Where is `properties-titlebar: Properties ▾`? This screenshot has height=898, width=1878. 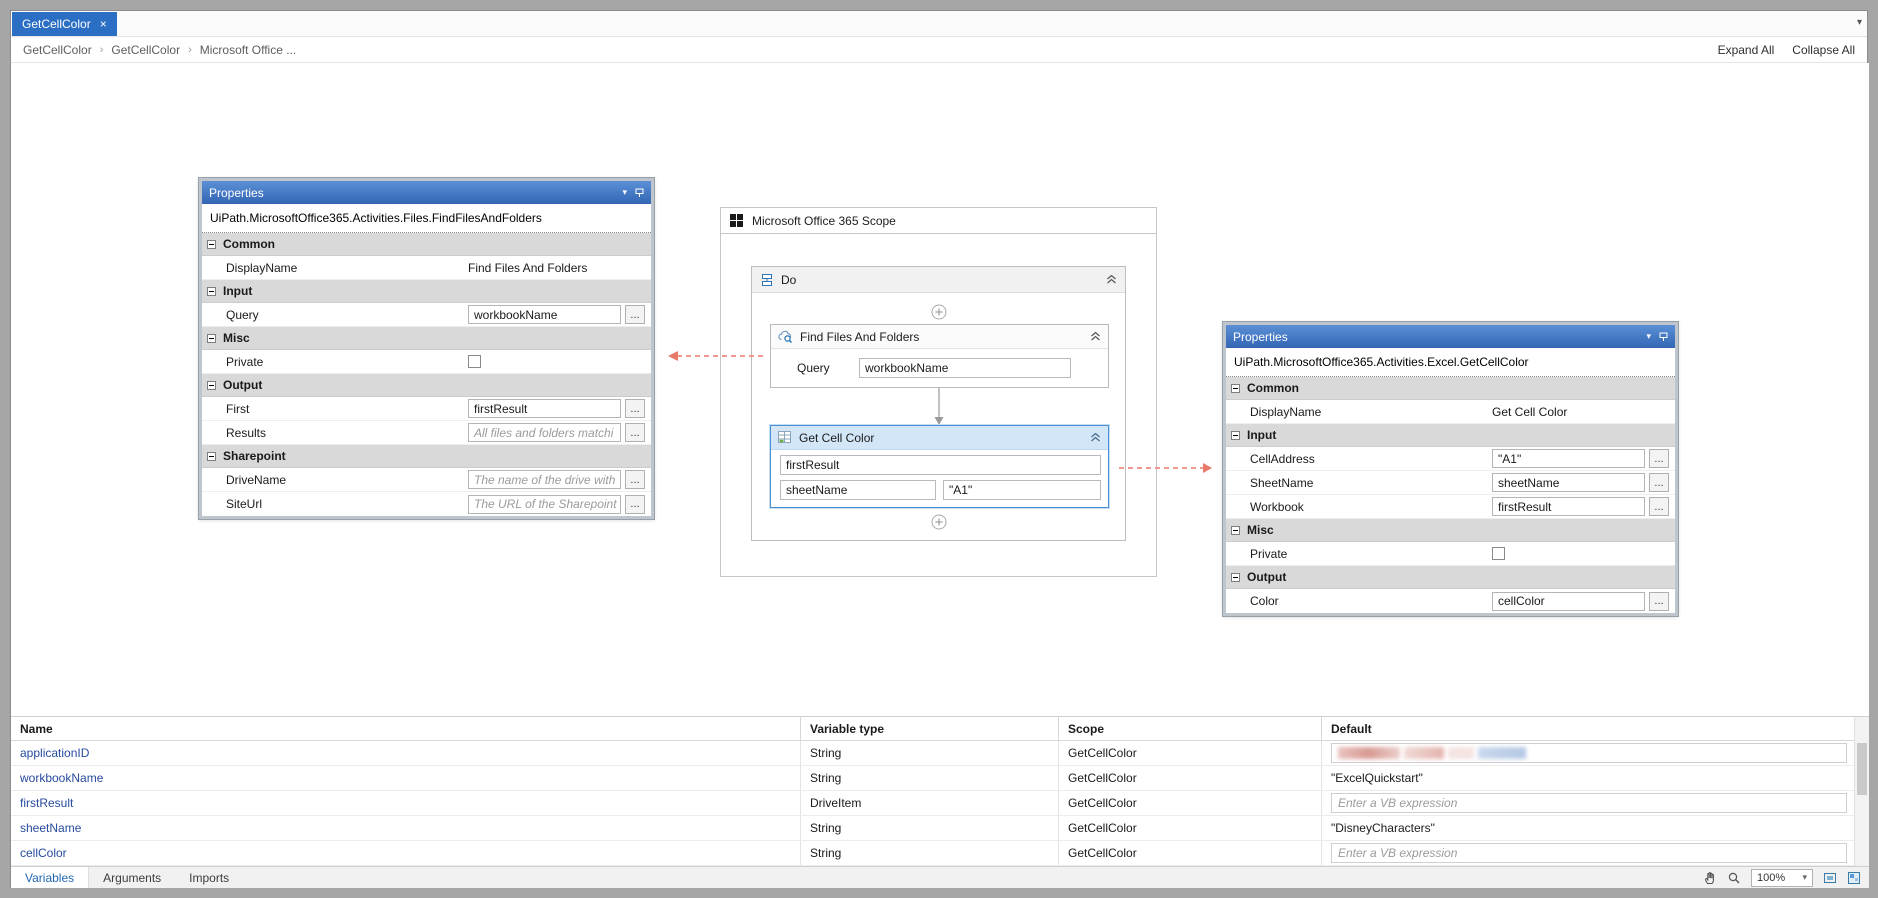 properties-titlebar: Properties ▾ is located at coordinates (1450, 336).